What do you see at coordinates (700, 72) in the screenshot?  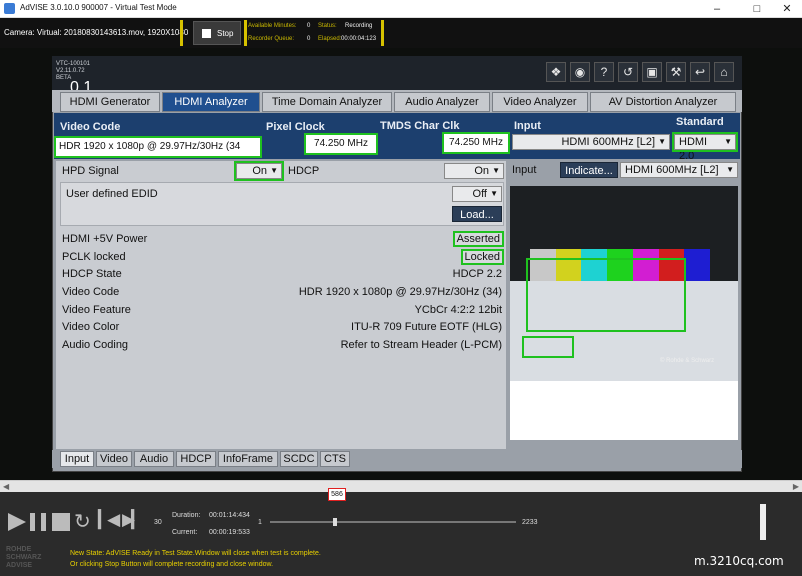 I see `back-icon: ↩` at bounding box center [700, 72].